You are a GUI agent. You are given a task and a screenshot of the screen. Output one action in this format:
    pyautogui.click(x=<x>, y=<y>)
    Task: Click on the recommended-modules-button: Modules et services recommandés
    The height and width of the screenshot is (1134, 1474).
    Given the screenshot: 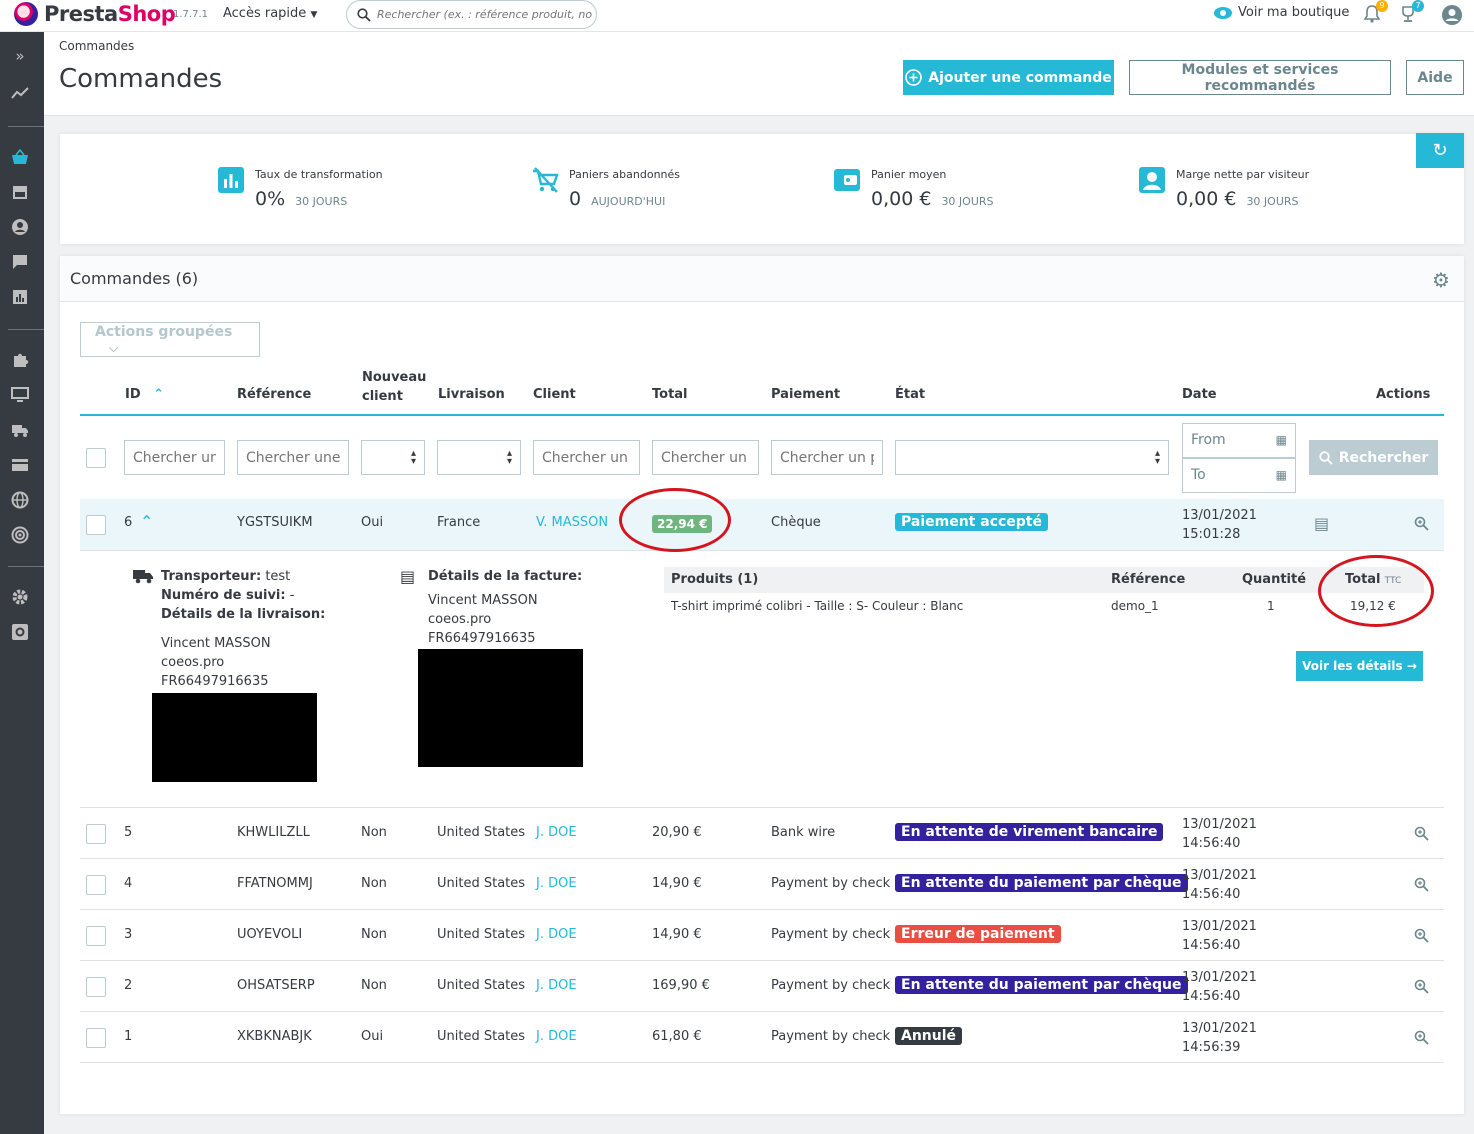 What is the action you would take?
    pyautogui.click(x=1260, y=77)
    